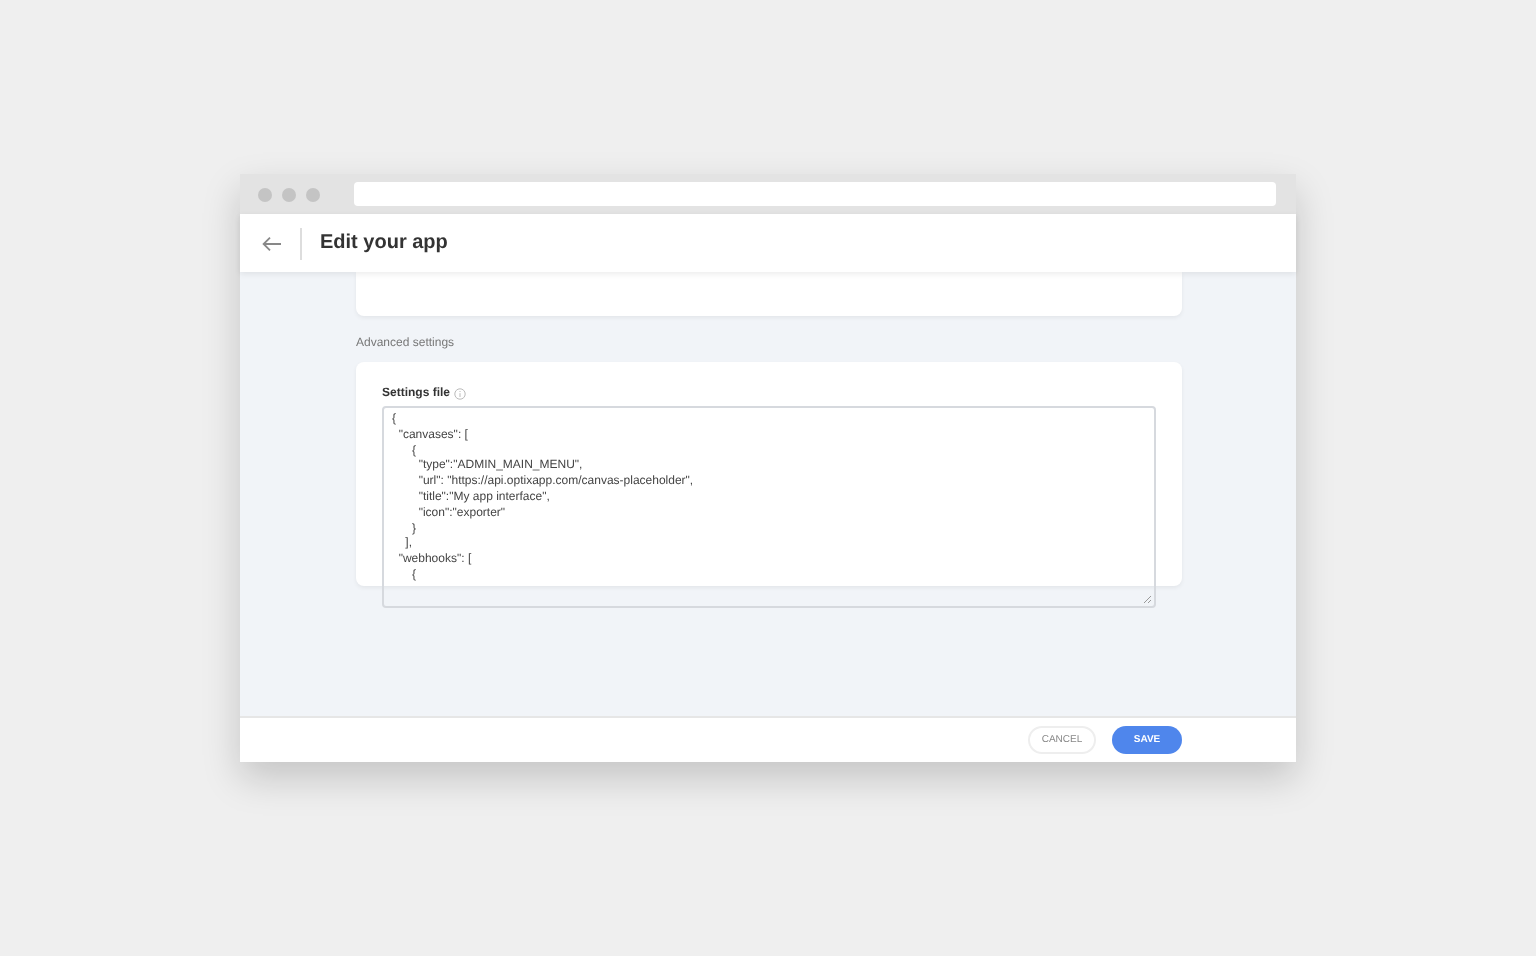  I want to click on page-title: Edit your app, so click(384, 243).